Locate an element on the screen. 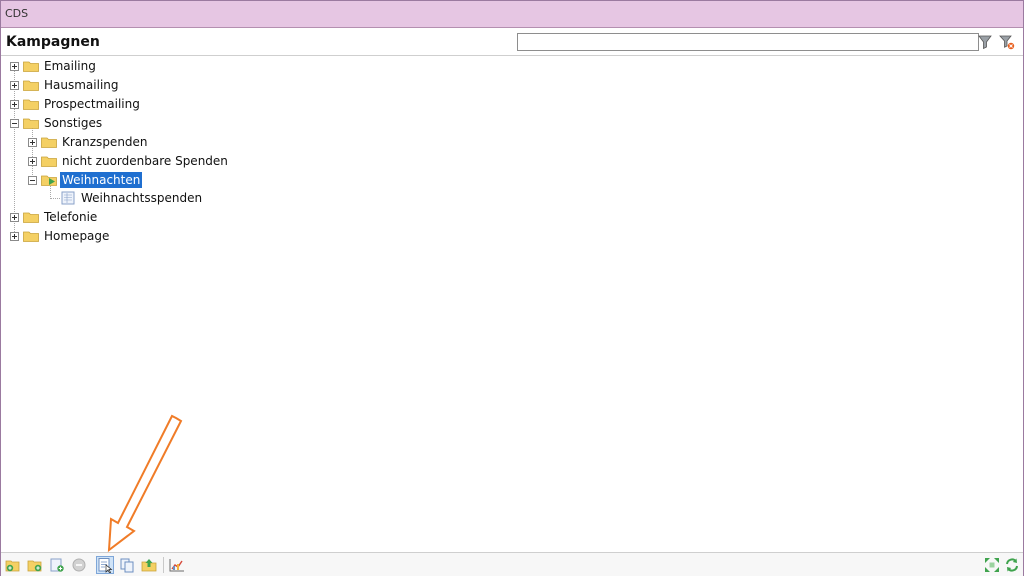 The image size is (1024, 576). tree-node-hausmailing: Hausmailing is located at coordinates (65, 85).